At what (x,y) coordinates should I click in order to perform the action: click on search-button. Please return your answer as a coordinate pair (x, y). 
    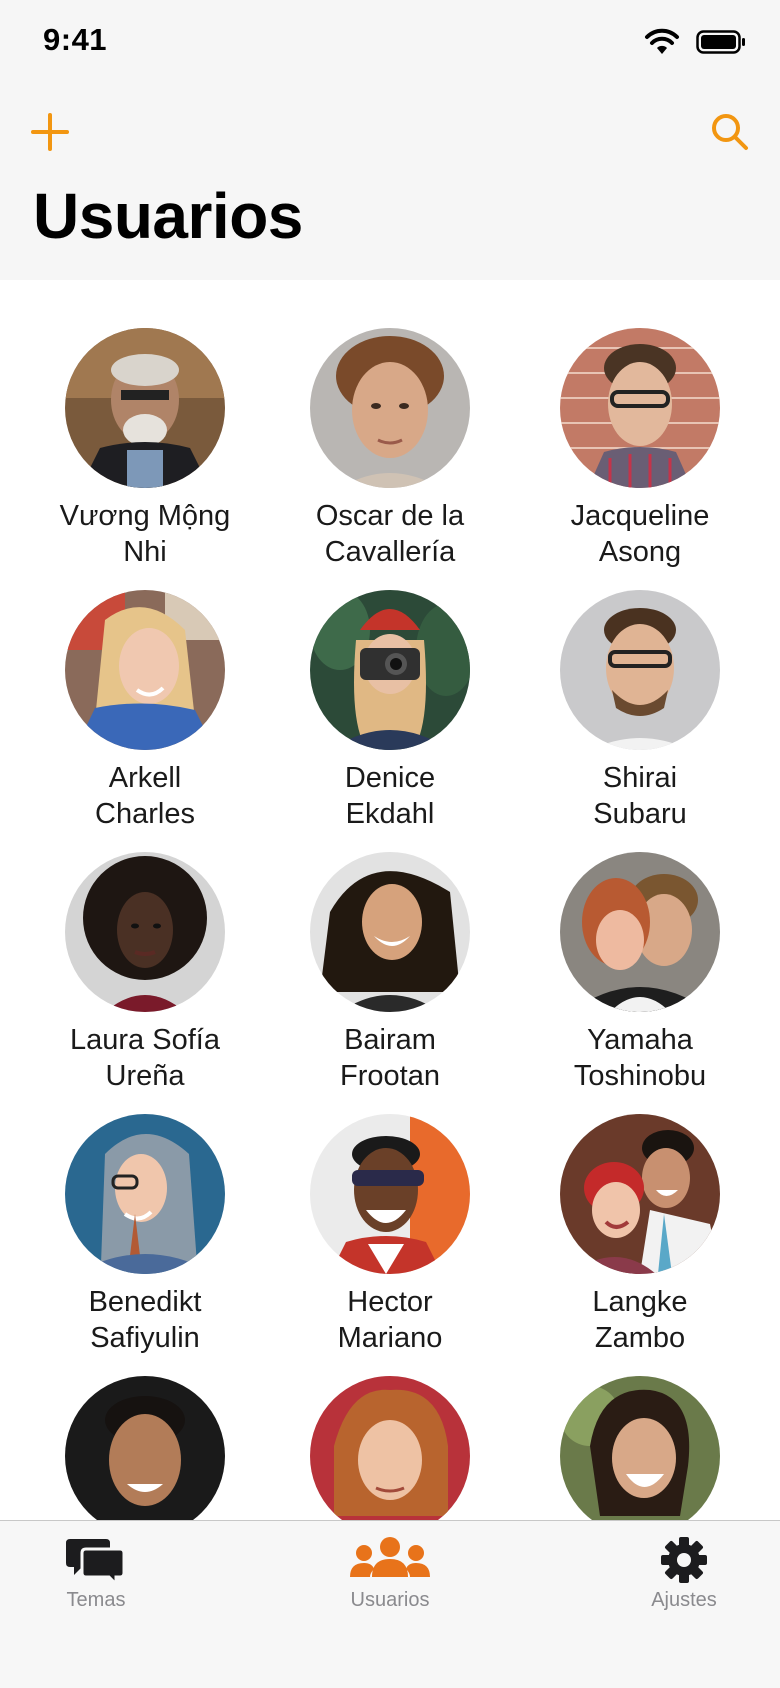
    Looking at the image, I should click on (730, 132).